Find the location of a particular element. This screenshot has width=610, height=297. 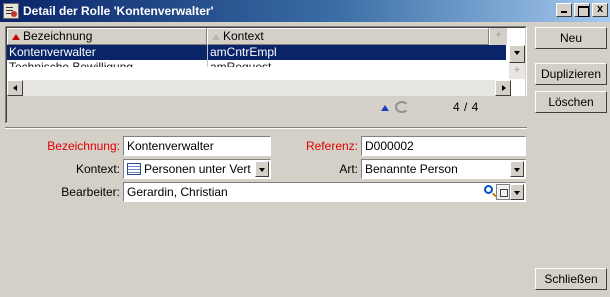

navigate-up-icon is located at coordinates (385, 108).